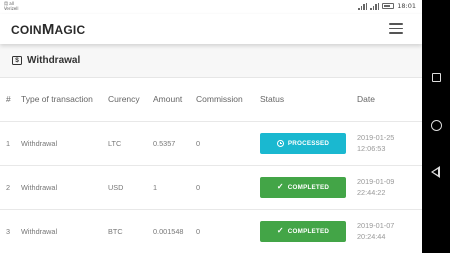 The width and height of the screenshot is (450, 253). What do you see at coordinates (130, 186) in the screenshot?
I see `row-currency: USD` at bounding box center [130, 186].